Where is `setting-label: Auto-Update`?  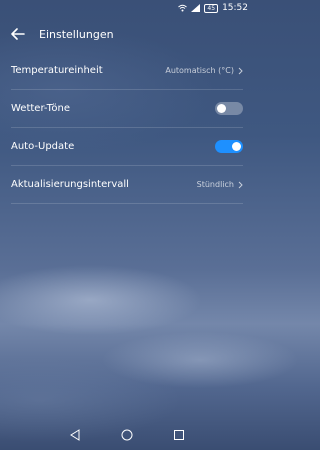
setting-label: Auto-Update is located at coordinates (43, 146).